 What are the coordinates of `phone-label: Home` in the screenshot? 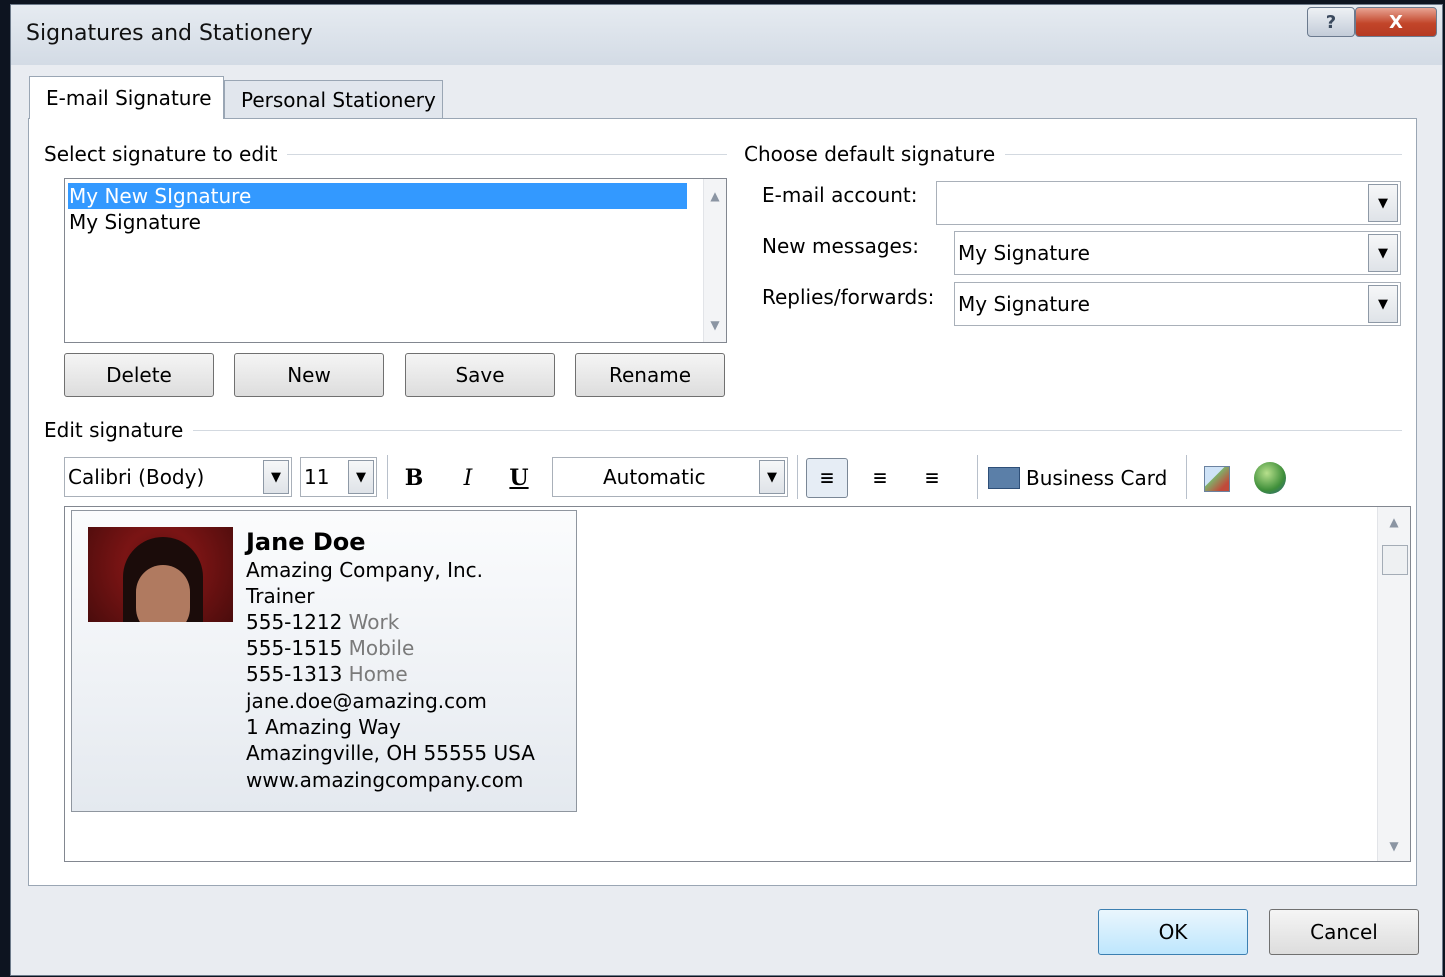 It's located at (378, 674).